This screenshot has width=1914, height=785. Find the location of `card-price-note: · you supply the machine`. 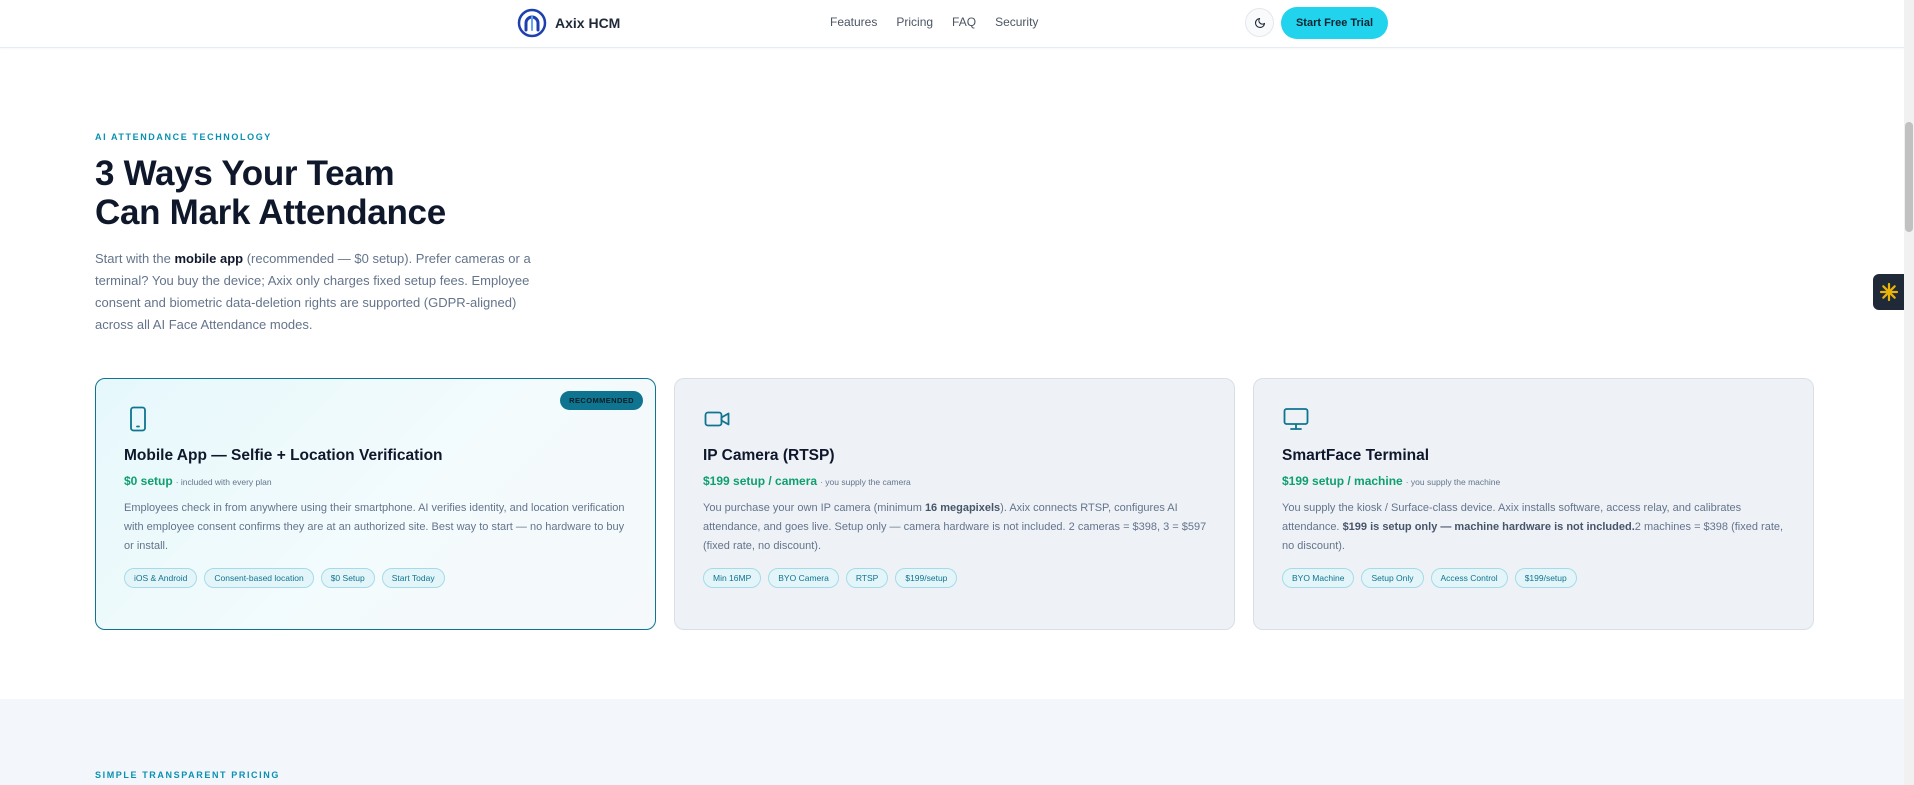

card-price-note: · you supply the machine is located at coordinates (1453, 482).